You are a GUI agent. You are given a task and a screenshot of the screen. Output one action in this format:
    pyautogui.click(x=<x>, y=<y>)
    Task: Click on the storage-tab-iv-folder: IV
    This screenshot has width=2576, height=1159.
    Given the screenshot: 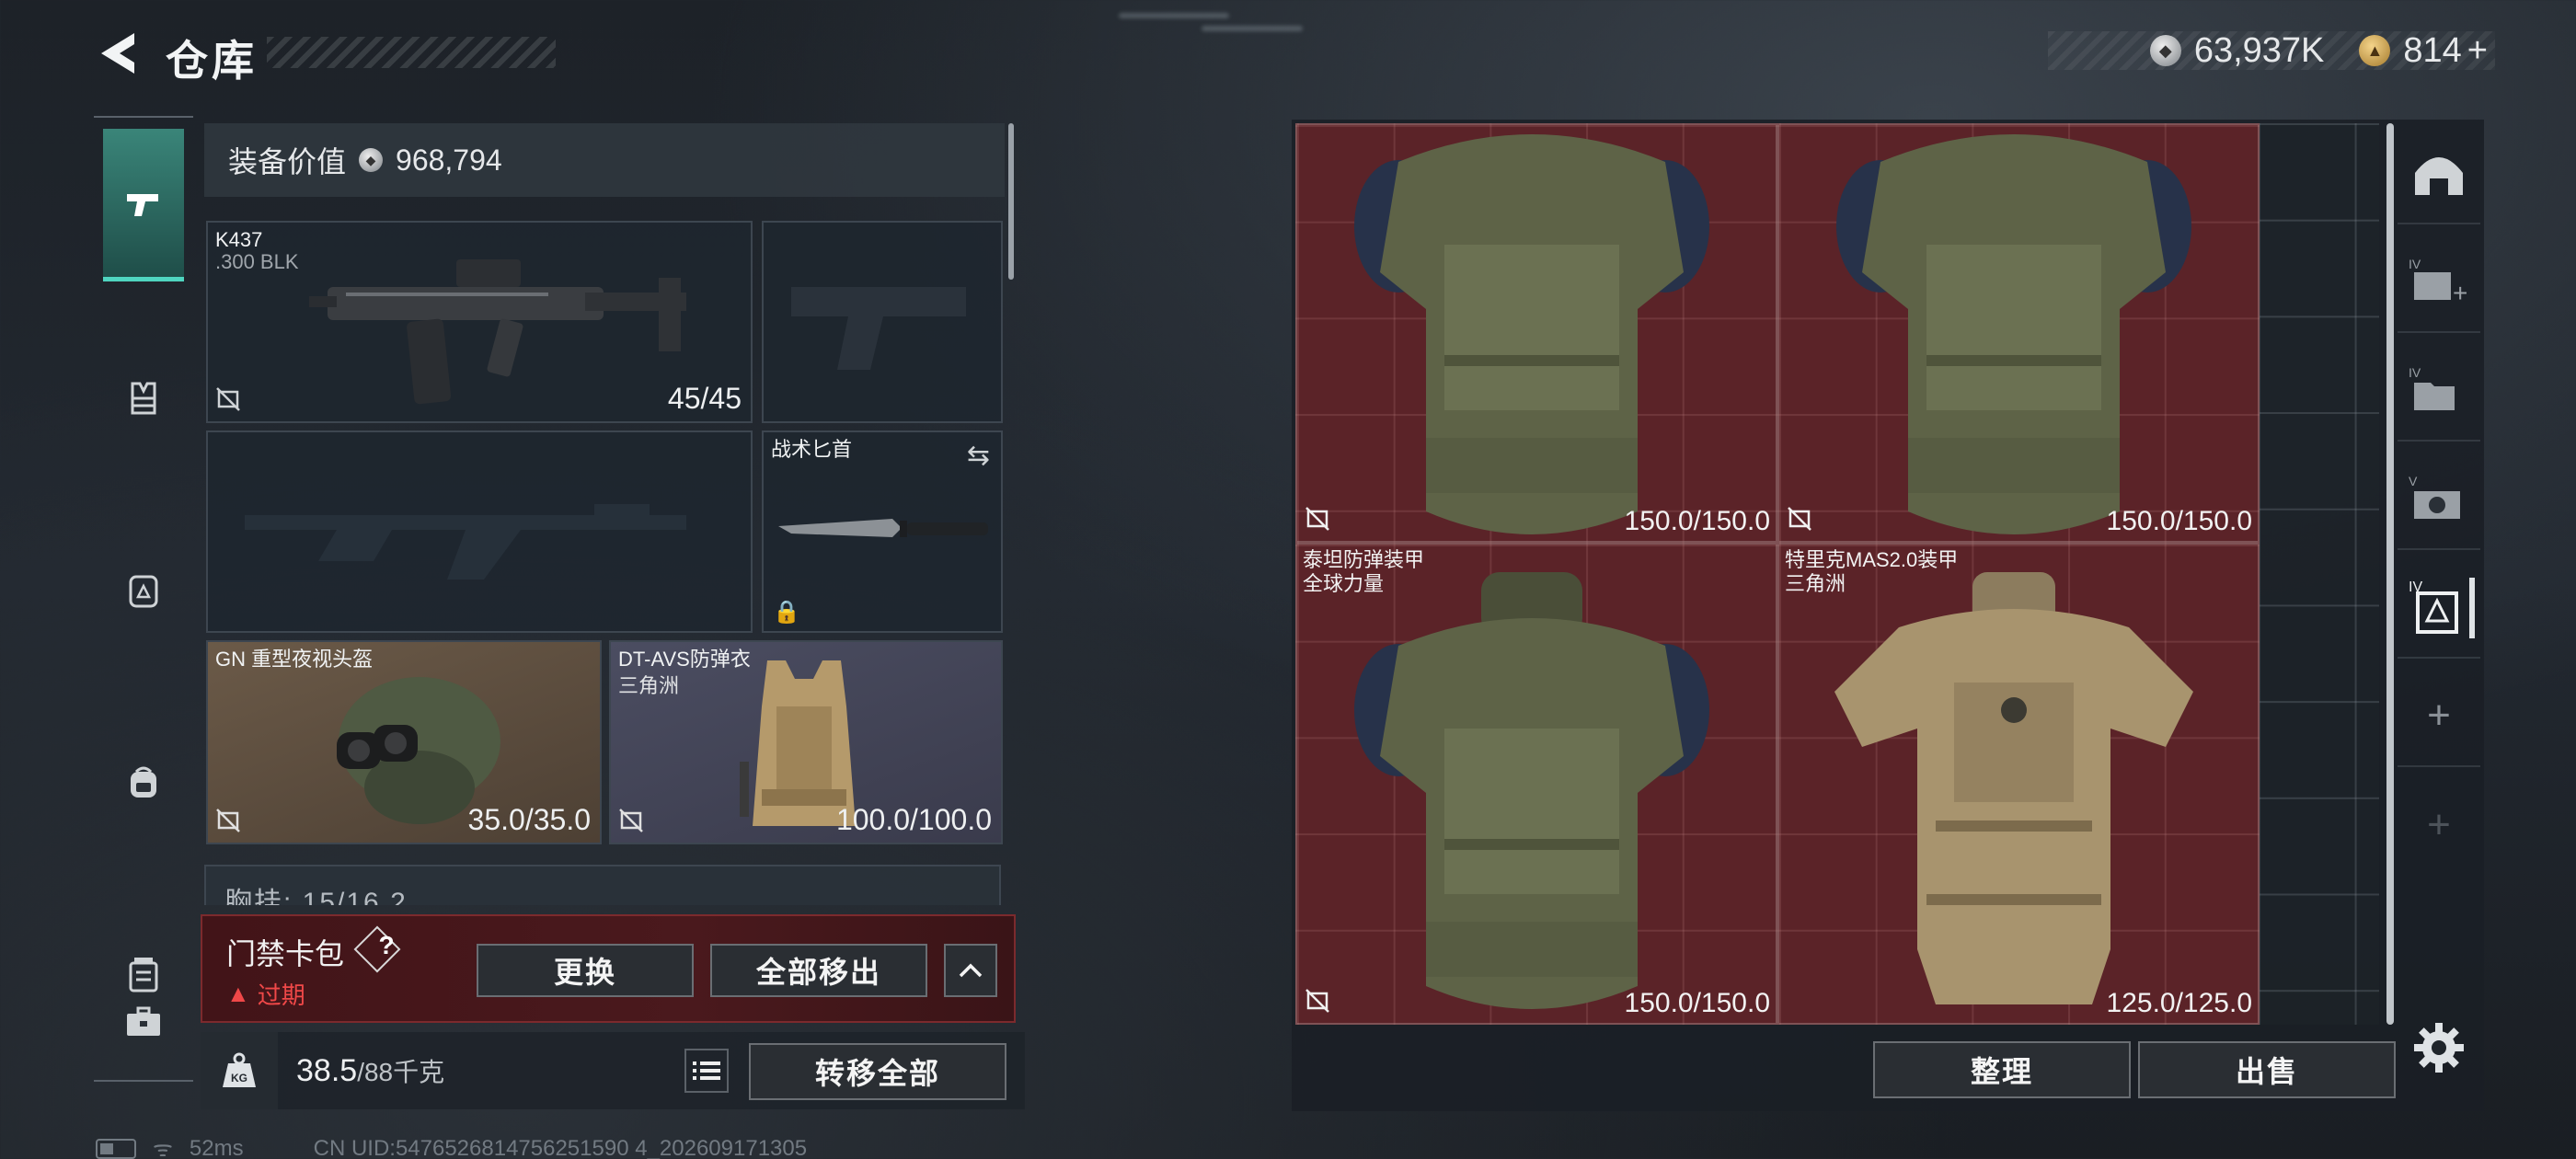 What is the action you would take?
    pyautogui.click(x=2439, y=391)
    